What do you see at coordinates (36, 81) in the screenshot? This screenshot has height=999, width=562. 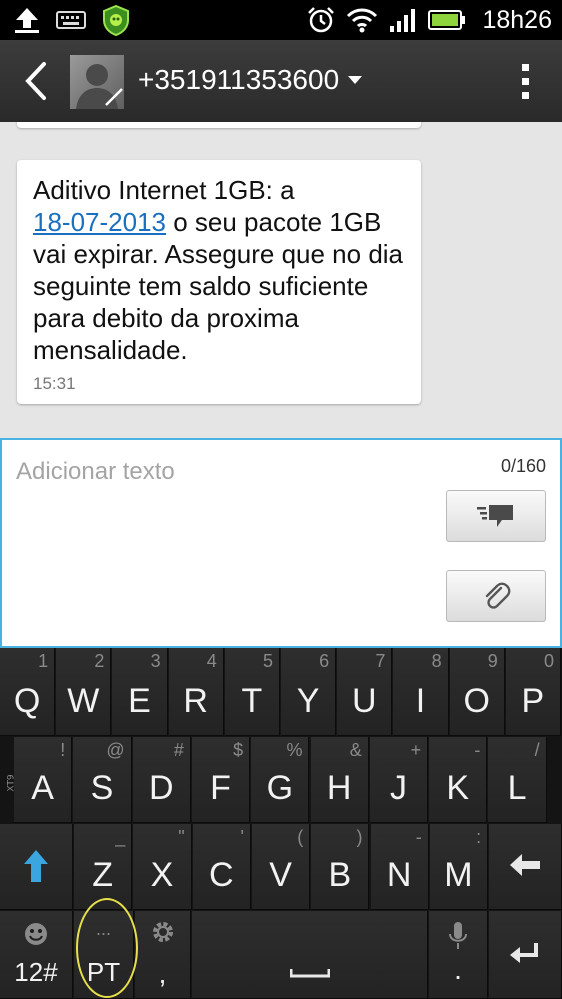 I see `back-arrow-icon` at bounding box center [36, 81].